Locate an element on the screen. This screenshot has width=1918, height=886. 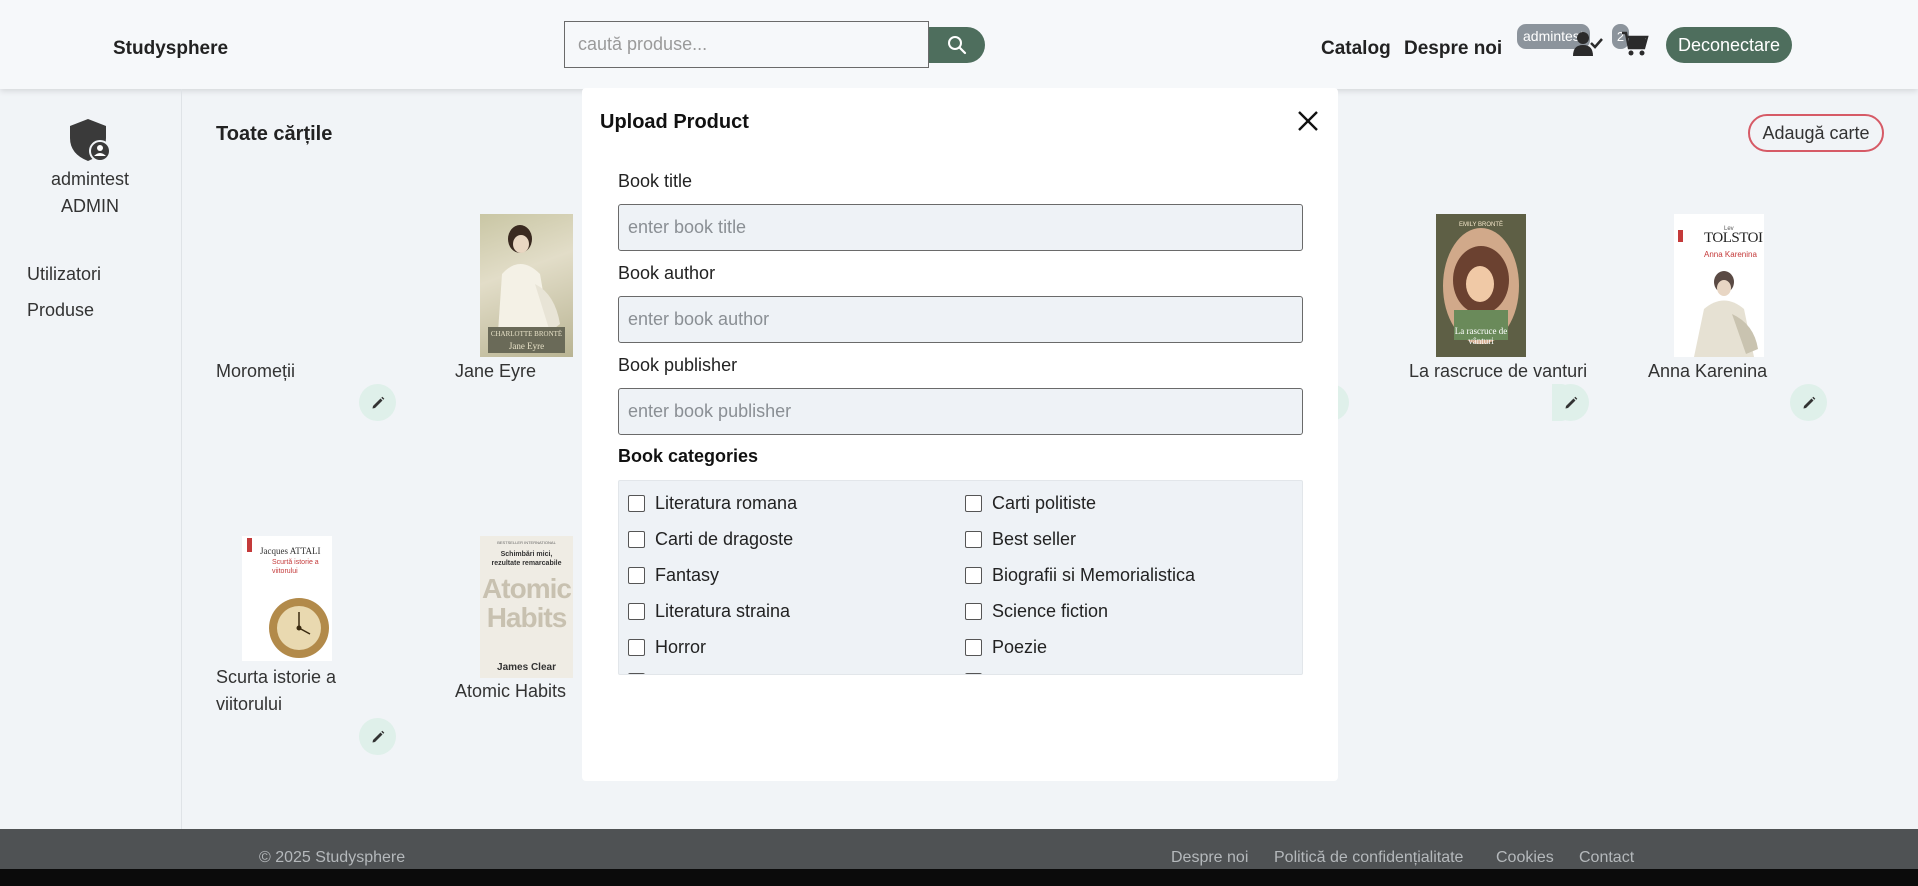
book-title-input is located at coordinates (960, 227).